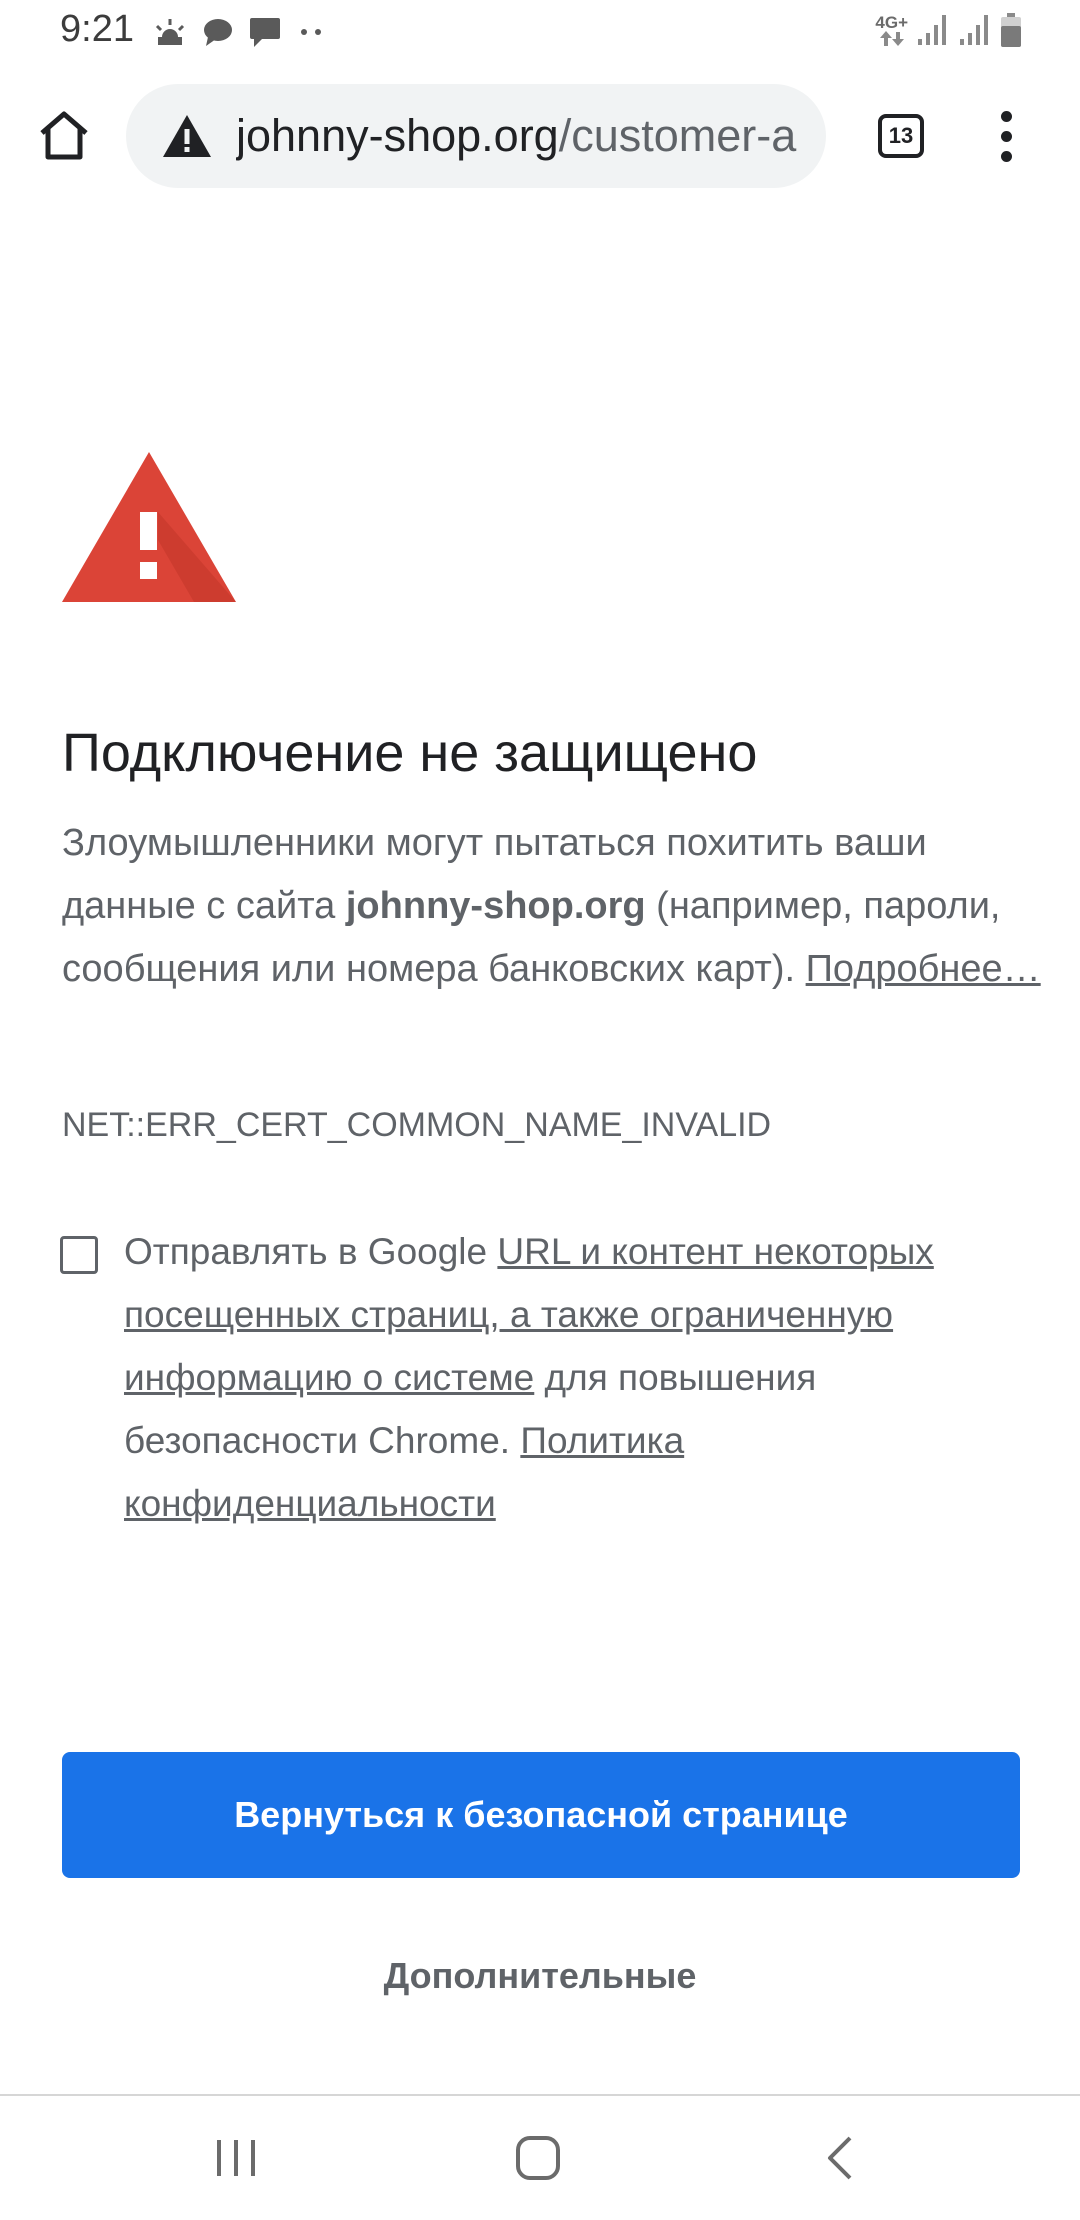  Describe the element at coordinates (677, 135) in the screenshot. I see `url-path: /customer-a` at that location.